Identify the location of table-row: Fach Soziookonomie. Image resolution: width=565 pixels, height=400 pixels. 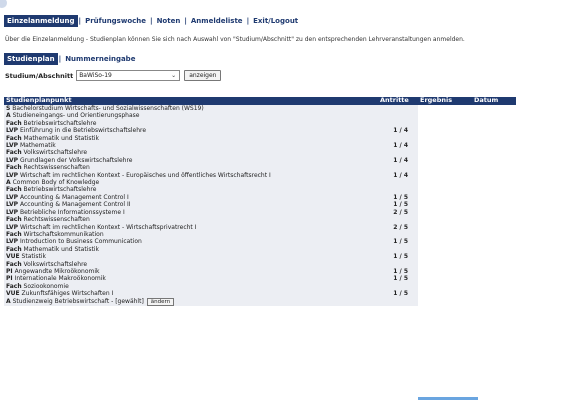
(260, 286).